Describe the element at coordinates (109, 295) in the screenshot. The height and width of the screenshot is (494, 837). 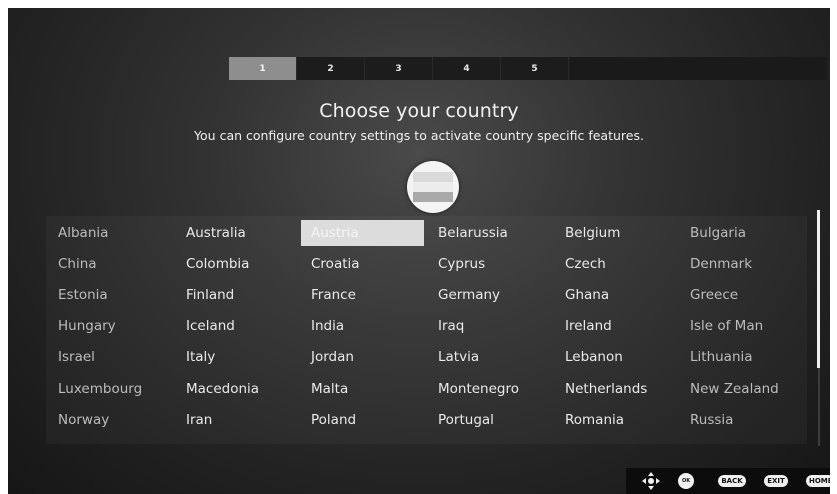
I see `country-item: Estonia` at that location.